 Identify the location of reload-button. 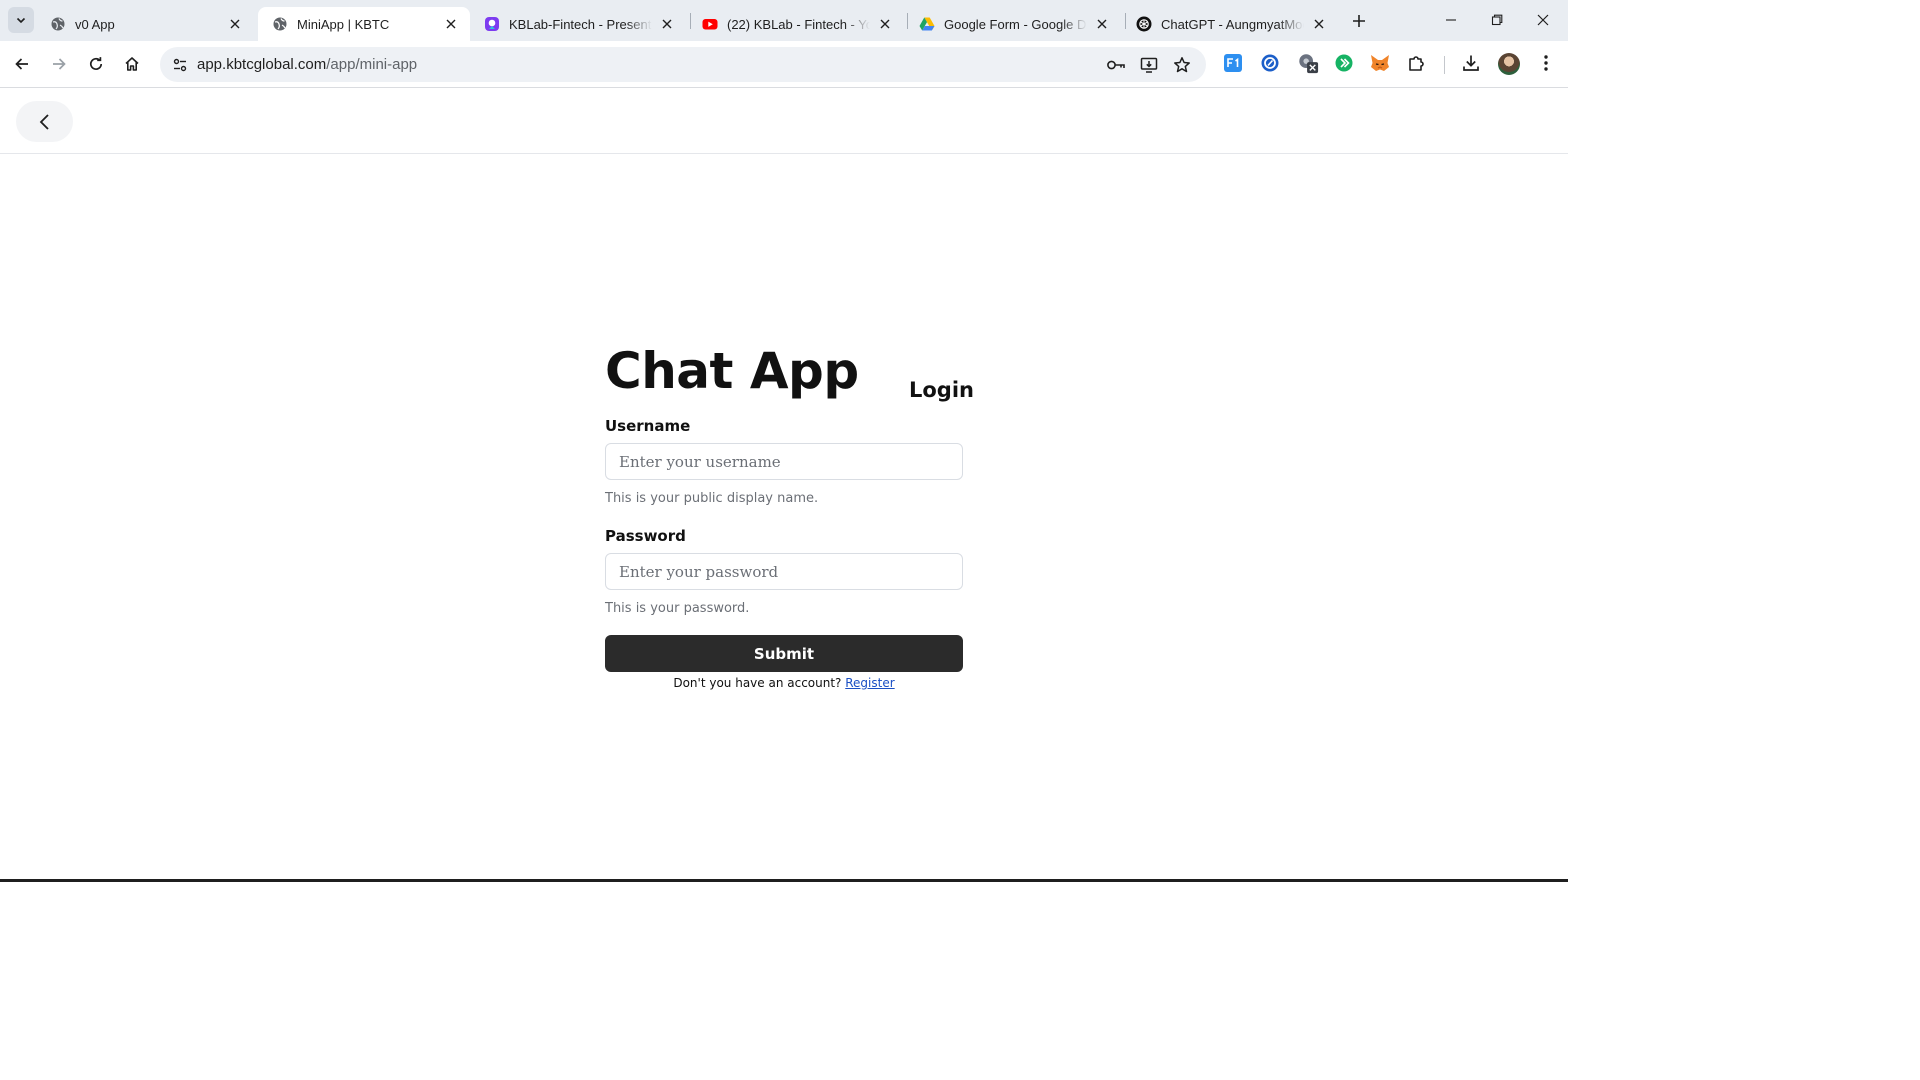
(96, 64).